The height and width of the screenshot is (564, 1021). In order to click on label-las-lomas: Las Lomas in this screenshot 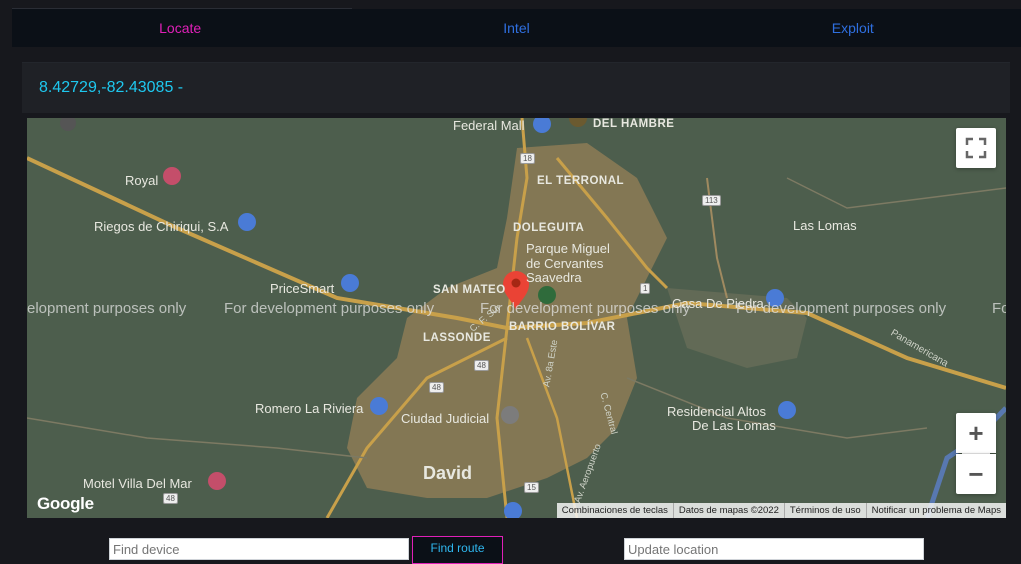, I will do `click(825, 225)`.